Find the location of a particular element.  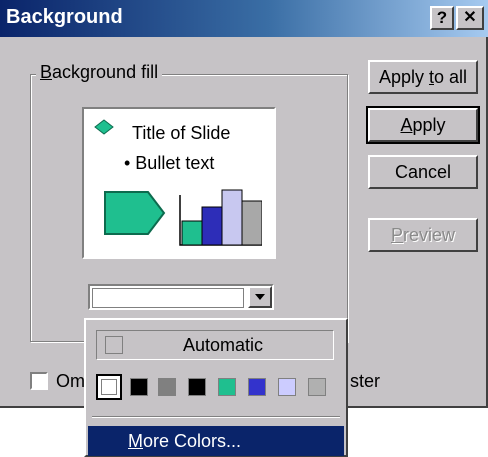

dropdown-arrow-button is located at coordinates (260, 297).